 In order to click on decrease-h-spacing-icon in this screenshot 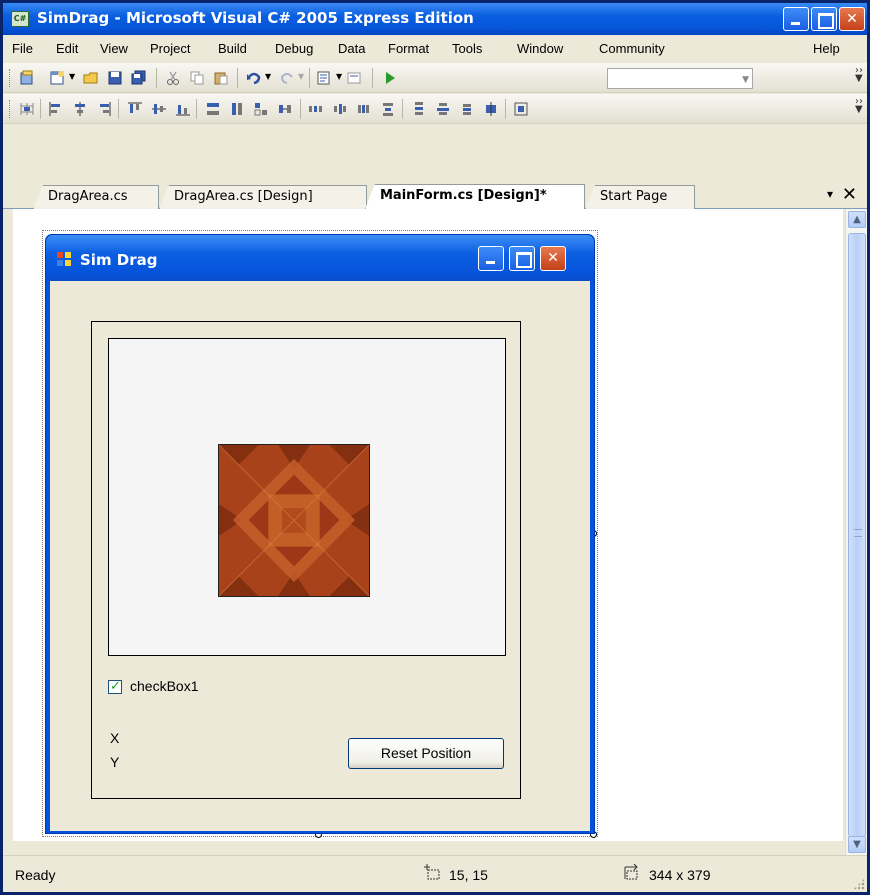, I will do `click(340, 109)`.